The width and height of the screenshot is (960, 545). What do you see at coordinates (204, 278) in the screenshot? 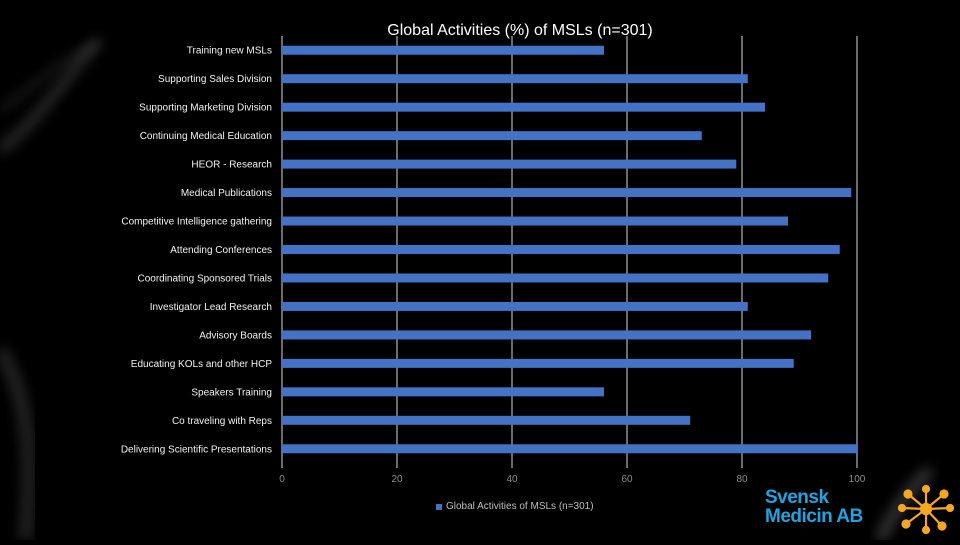
I see `category-label: Coordinating Sponsored Trials` at bounding box center [204, 278].